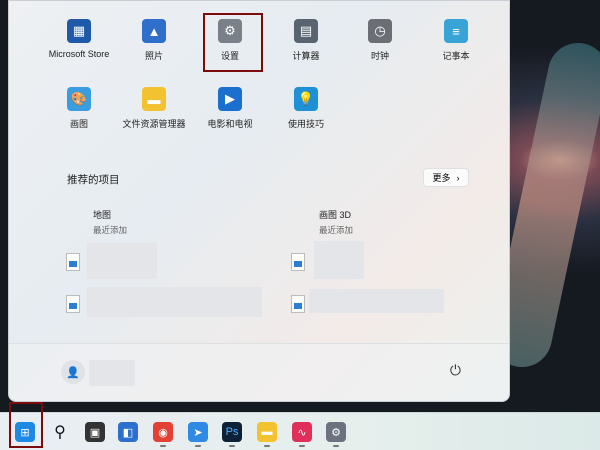 This screenshot has height=450, width=600. What do you see at coordinates (379, 56) in the screenshot?
I see `app-label: 时钟` at bounding box center [379, 56].